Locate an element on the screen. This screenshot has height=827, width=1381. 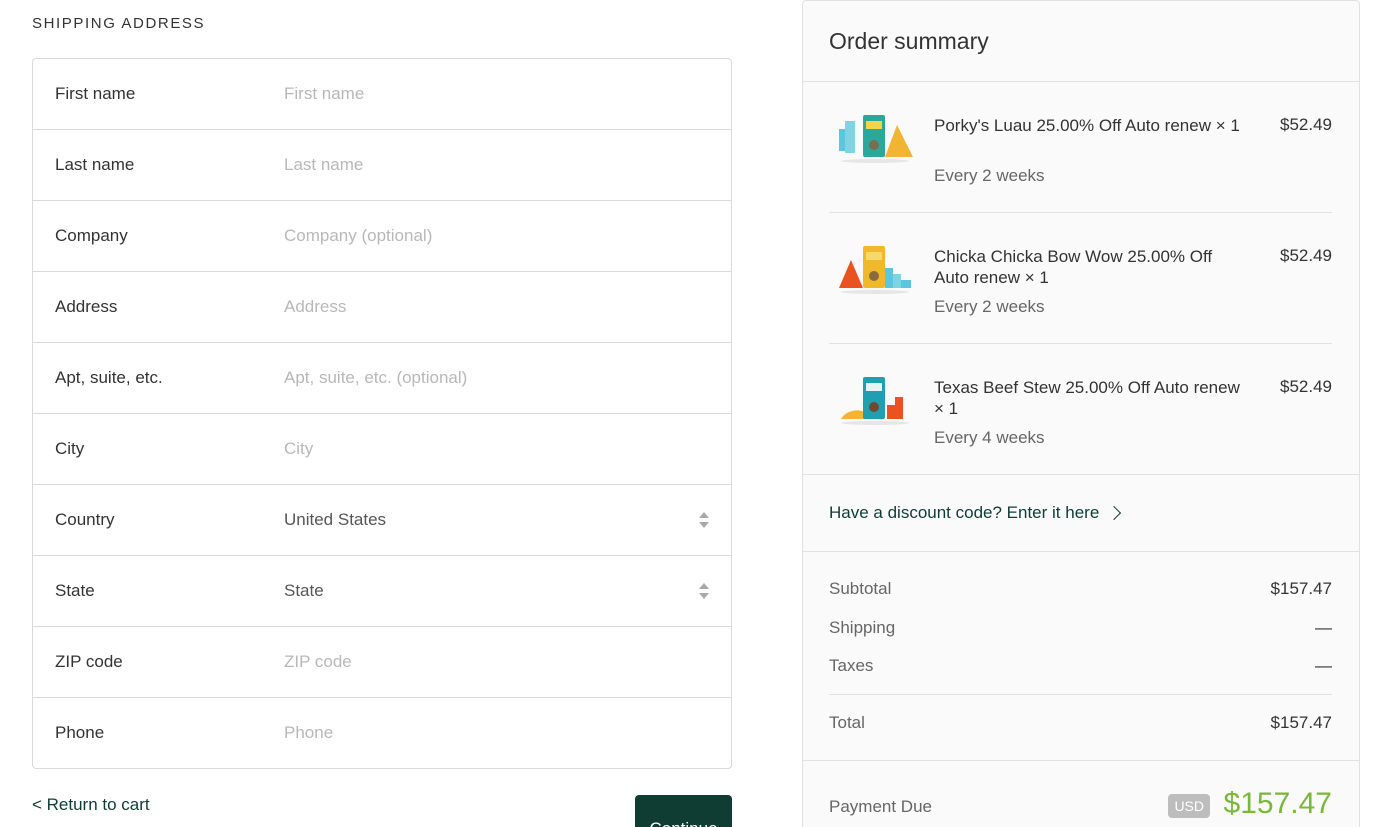
last-name-row: Last name is located at coordinates (382, 165).